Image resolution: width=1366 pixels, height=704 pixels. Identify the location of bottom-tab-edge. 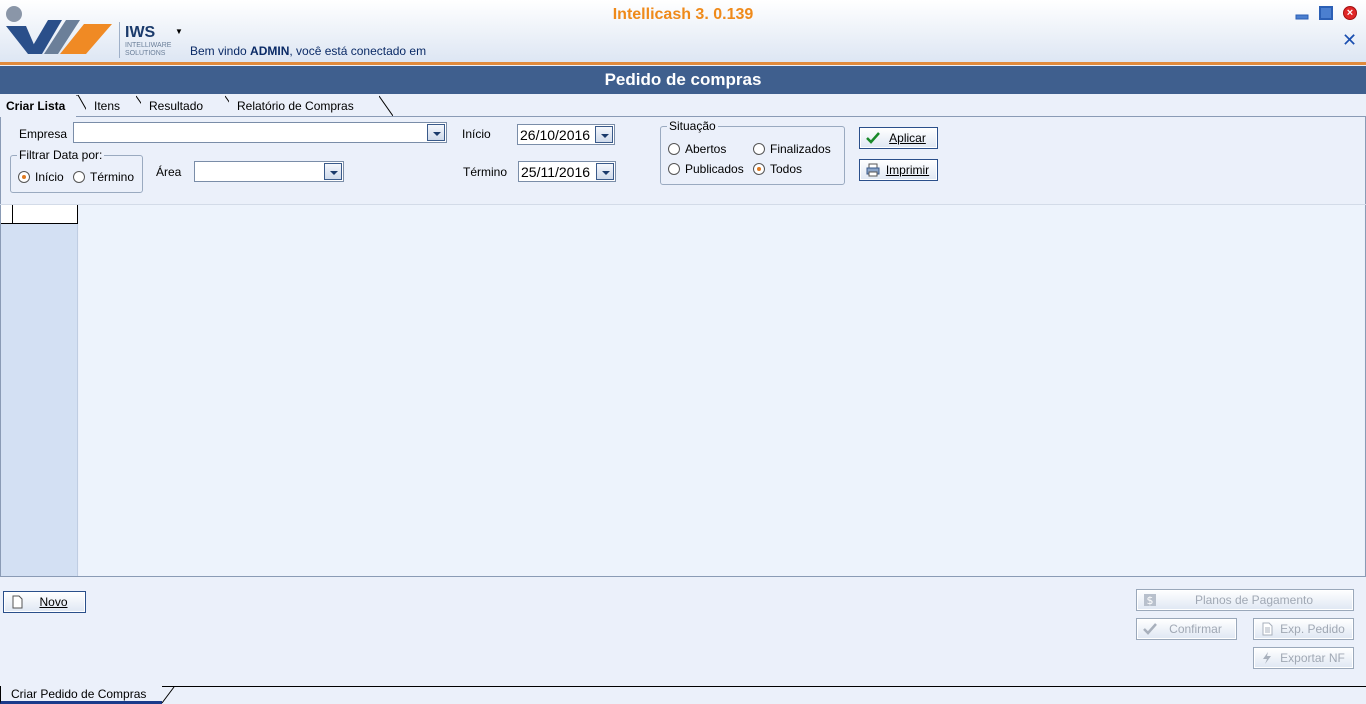
(168, 695).